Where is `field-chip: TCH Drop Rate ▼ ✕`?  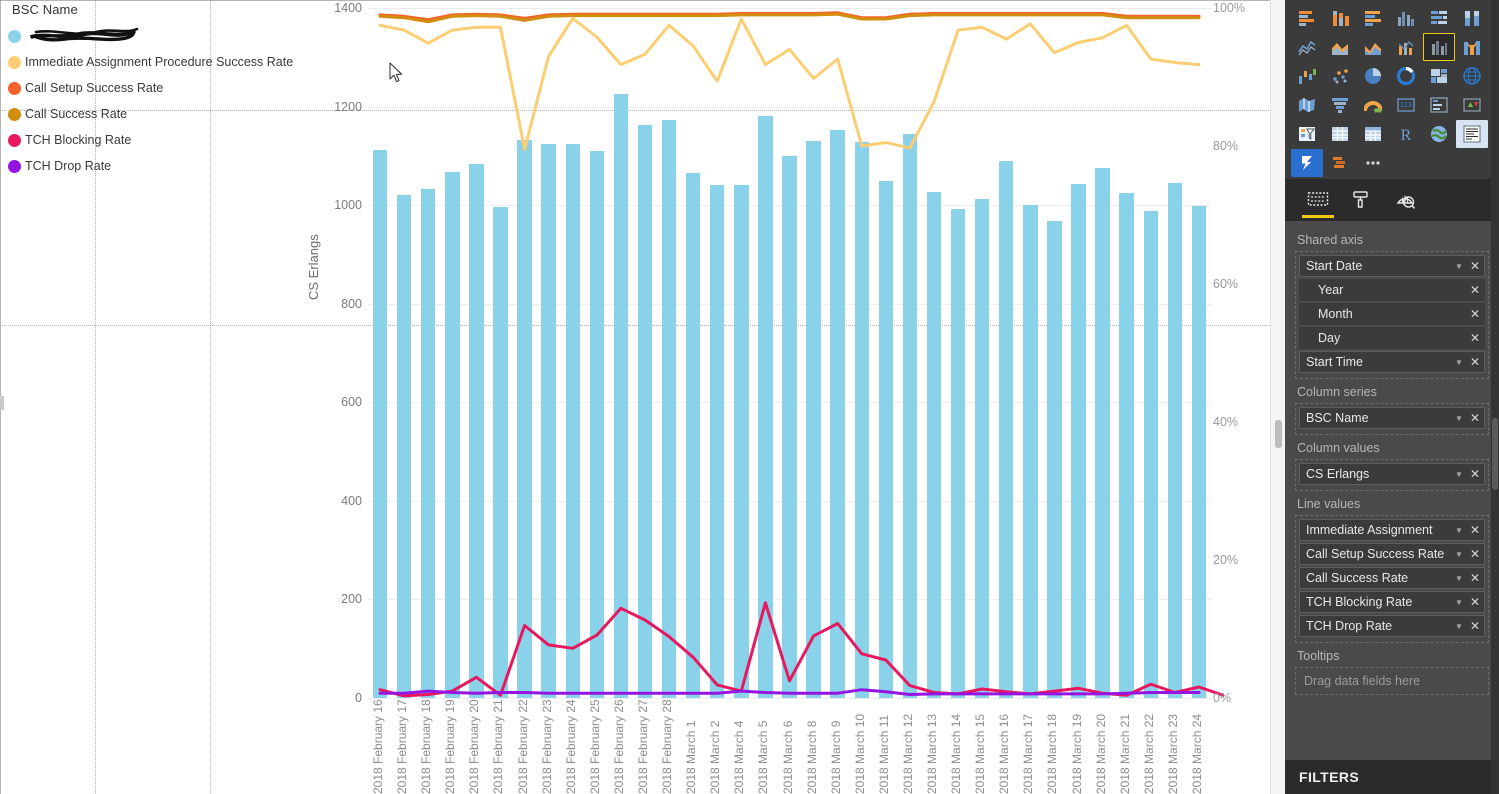 field-chip: TCH Drop Rate ▼ ✕ is located at coordinates (1392, 626).